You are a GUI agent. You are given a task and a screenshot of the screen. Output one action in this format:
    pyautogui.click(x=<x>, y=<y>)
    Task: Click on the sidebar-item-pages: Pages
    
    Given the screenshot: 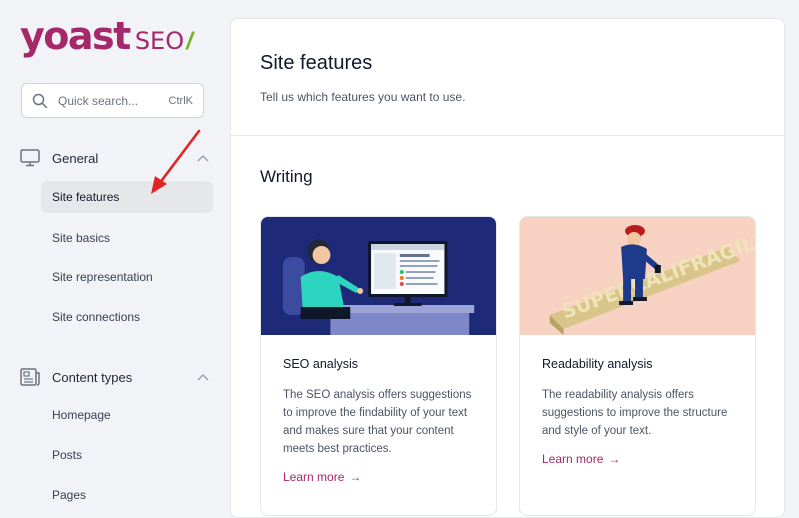 What is the action you would take?
    pyautogui.click(x=127, y=495)
    